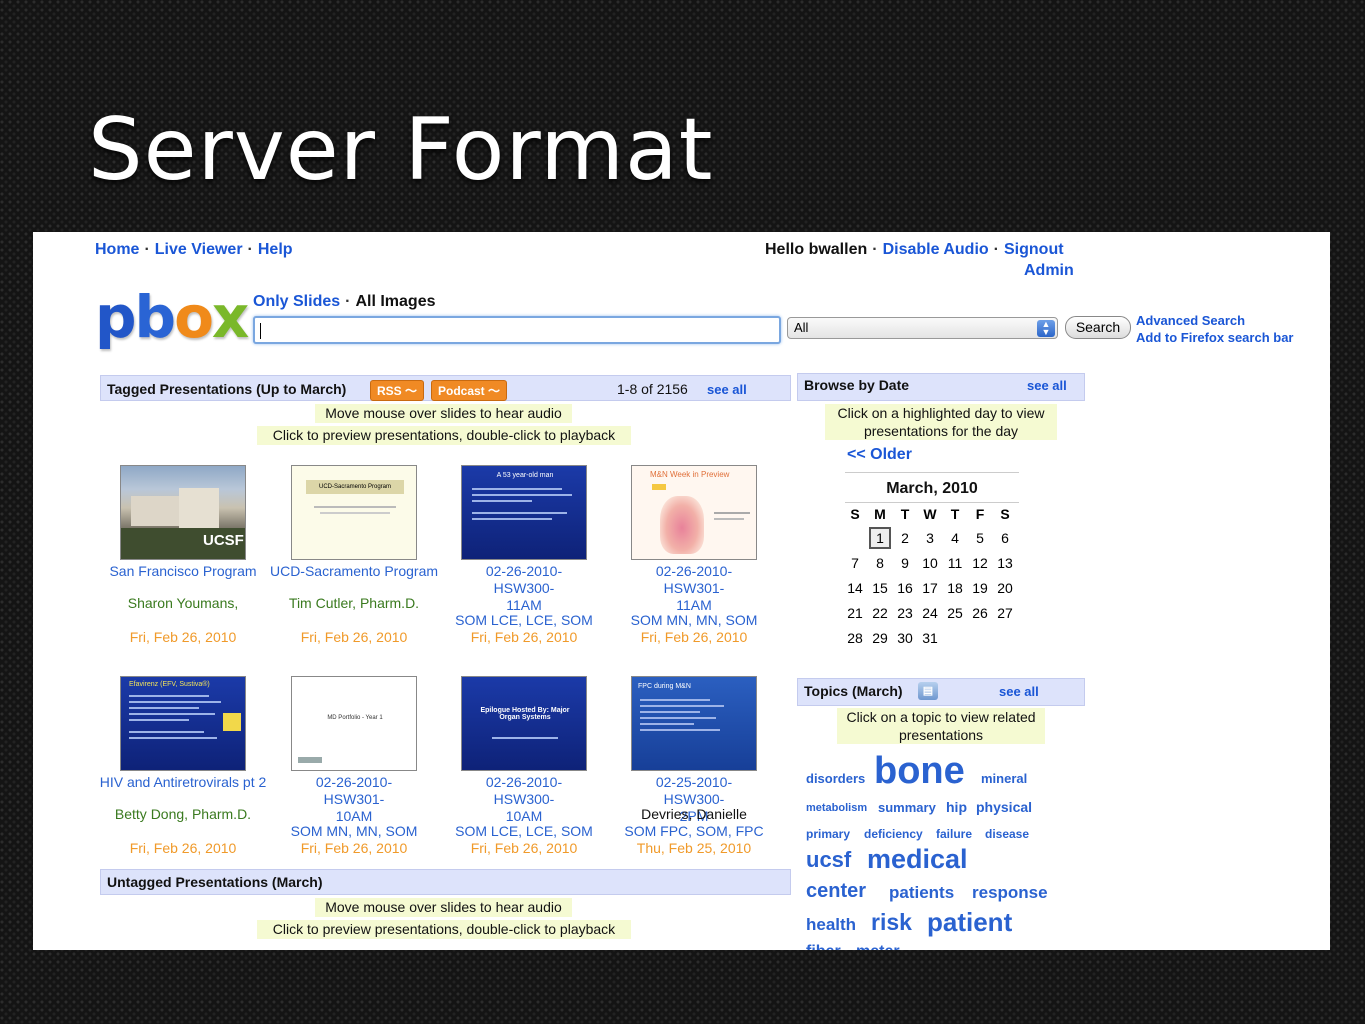  Describe the element at coordinates (930, 538) in the screenshot. I see `calendar-day: 3` at that location.